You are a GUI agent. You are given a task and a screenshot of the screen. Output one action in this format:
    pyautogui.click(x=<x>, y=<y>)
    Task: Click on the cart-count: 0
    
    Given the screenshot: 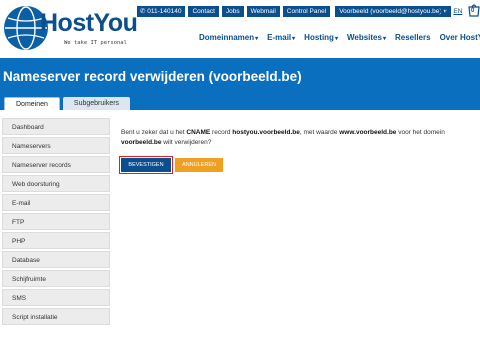 What is the action you would take?
    pyautogui.click(x=473, y=11)
    